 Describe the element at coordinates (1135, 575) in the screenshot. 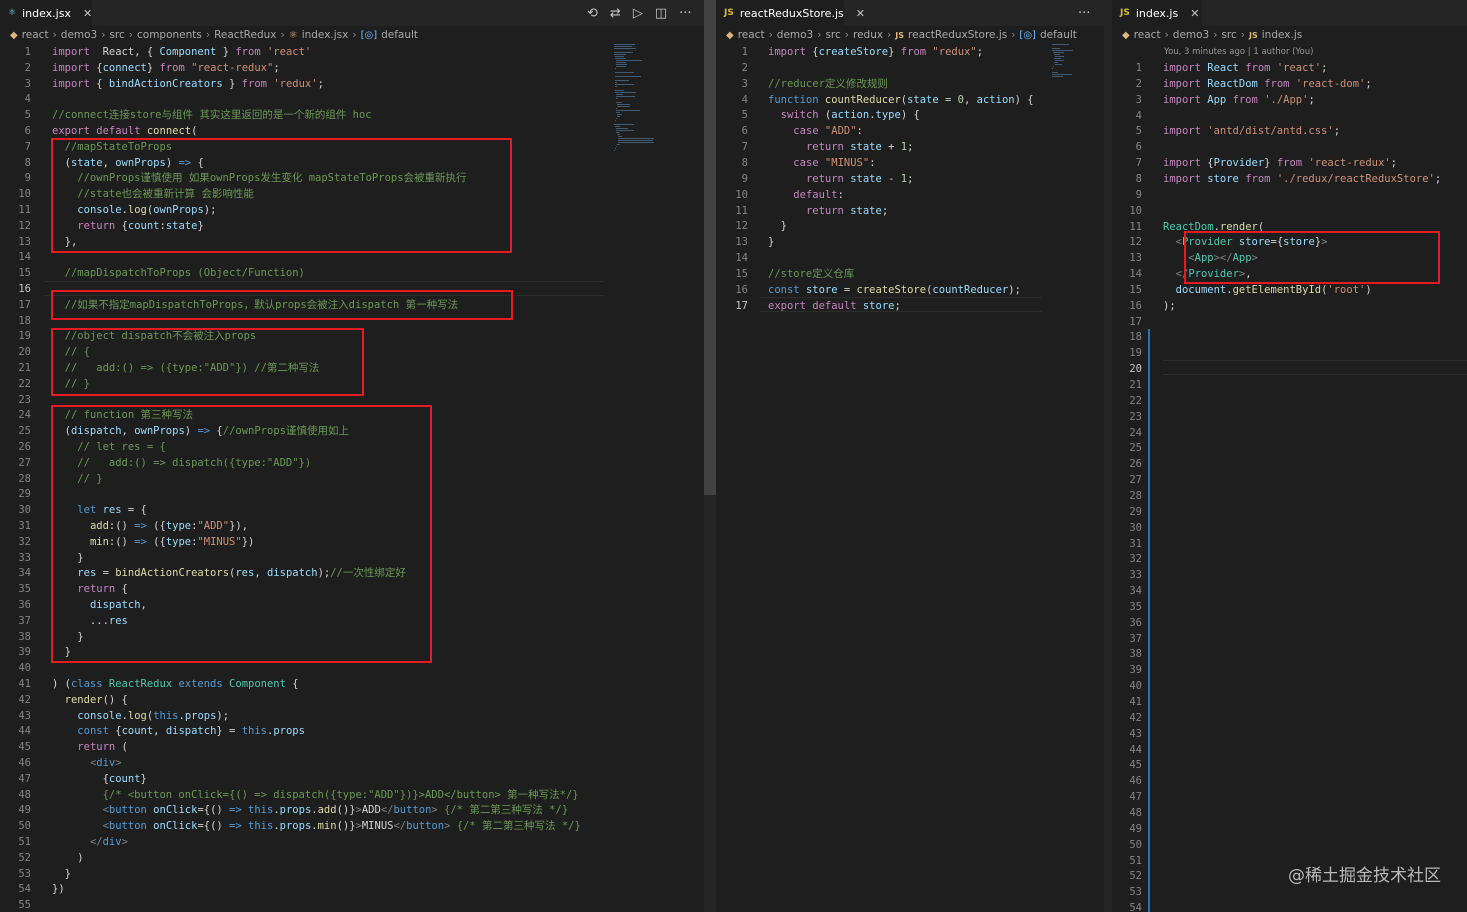

I see `line-number: 33` at that location.